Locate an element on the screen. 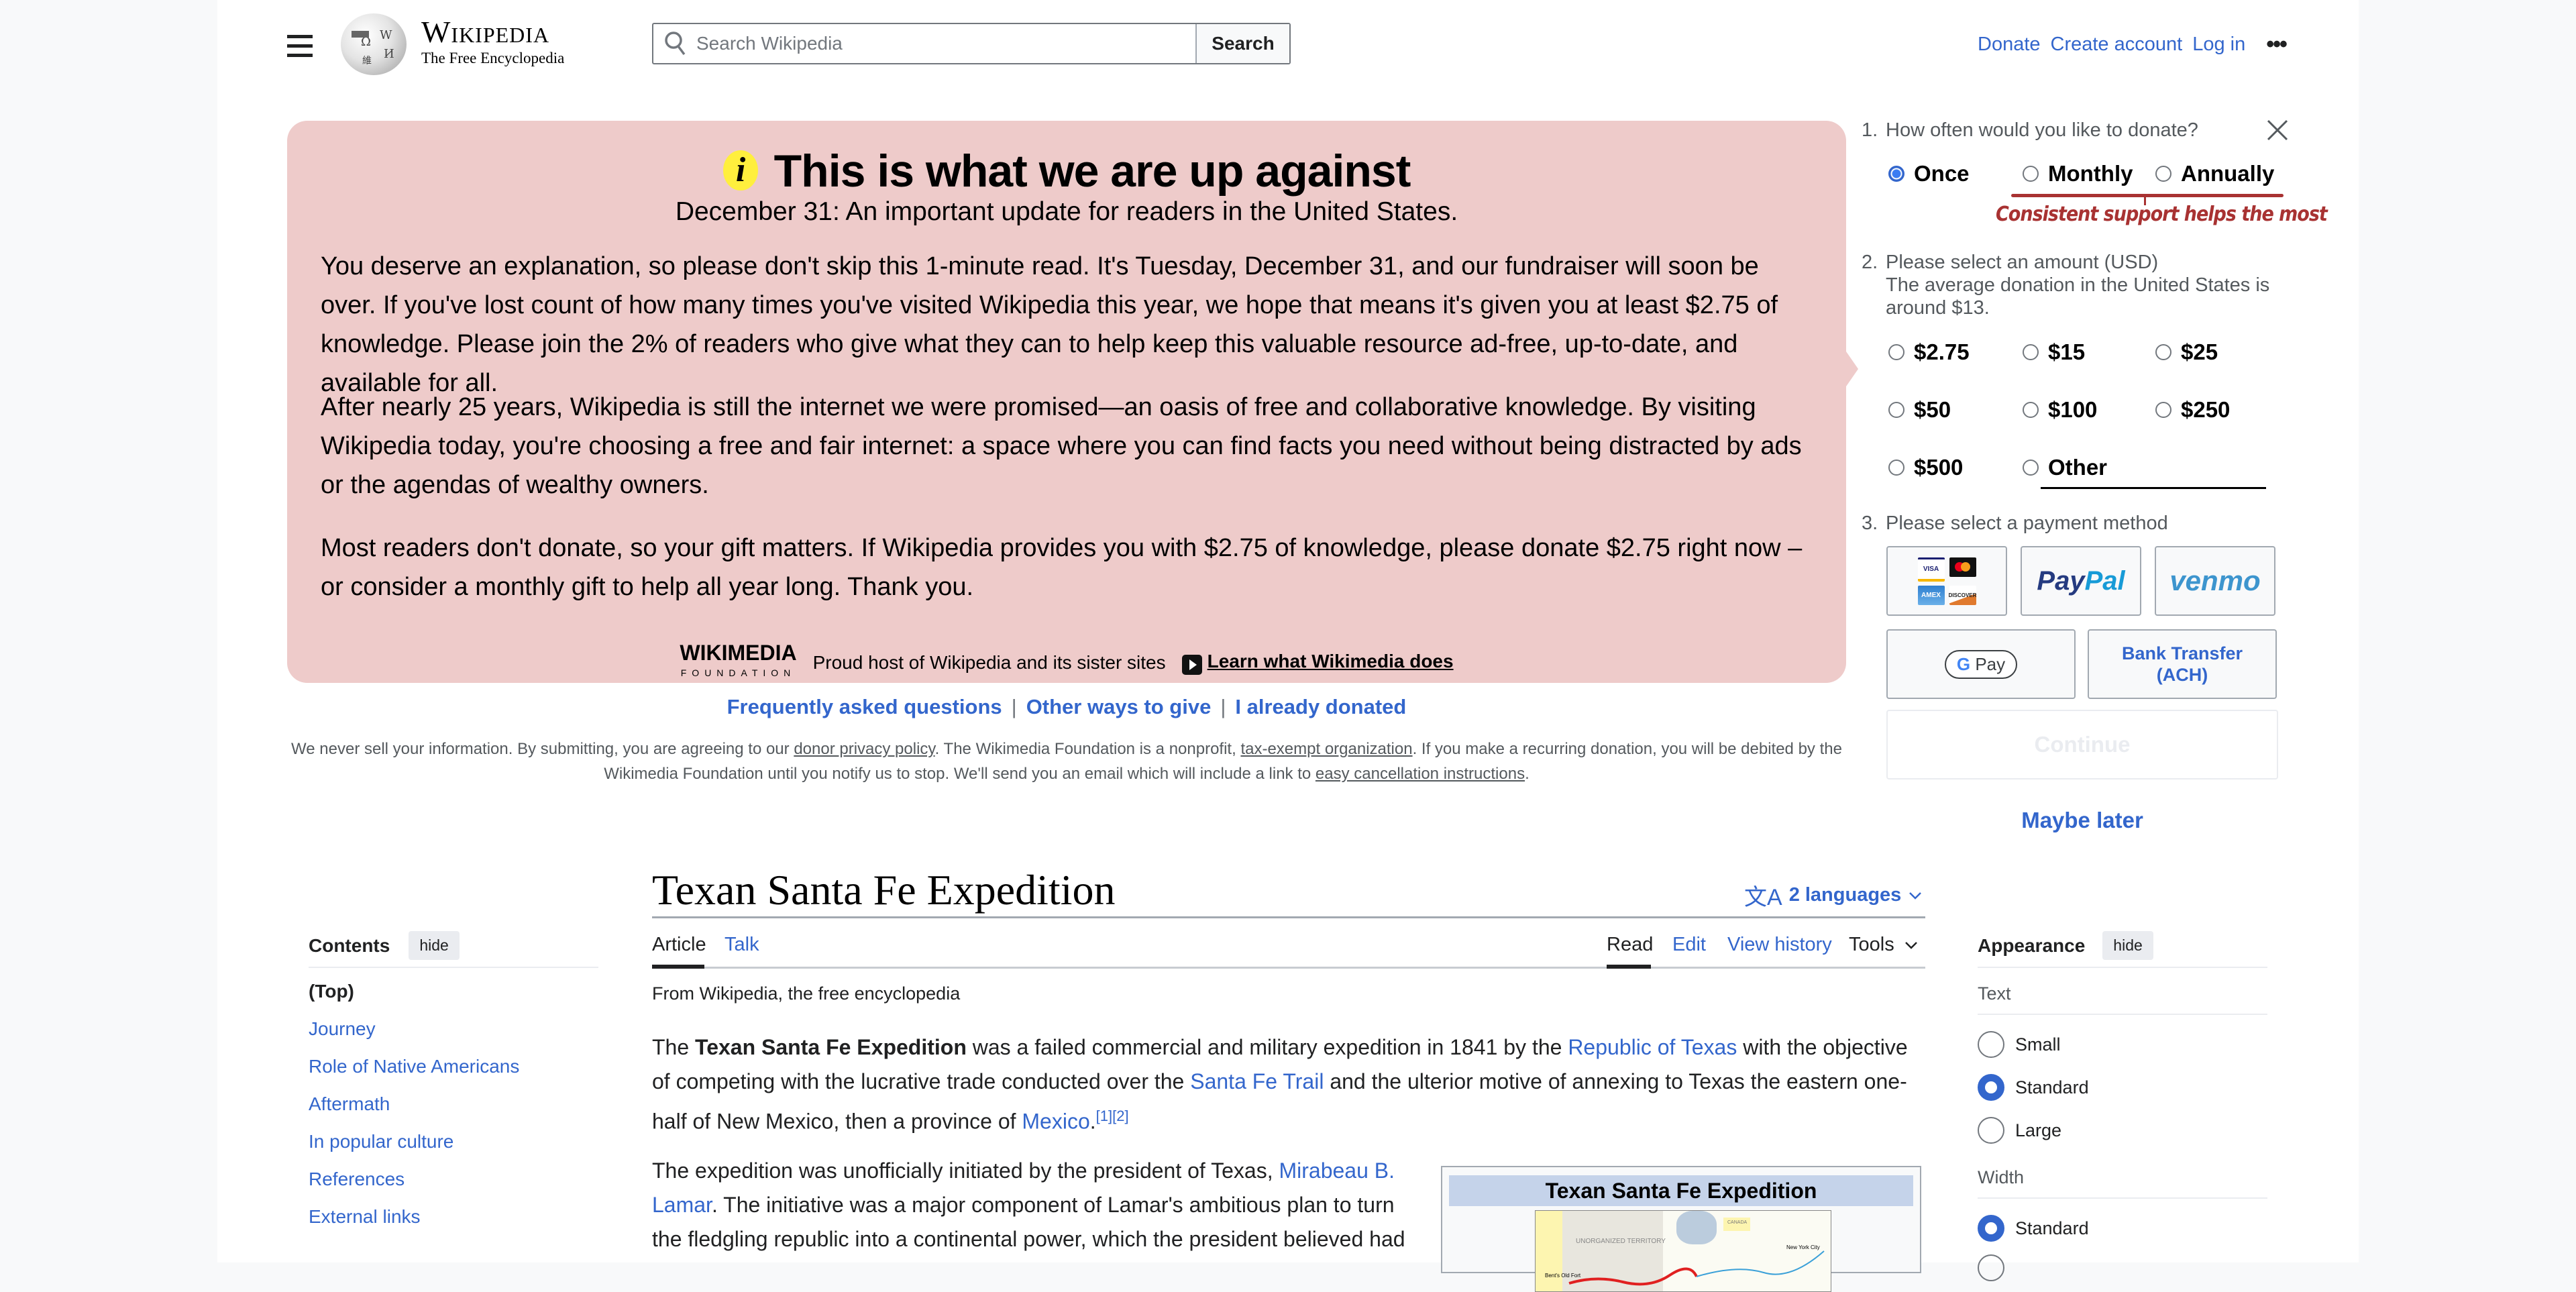  amount-option: $2.75 is located at coordinates (1929, 352).